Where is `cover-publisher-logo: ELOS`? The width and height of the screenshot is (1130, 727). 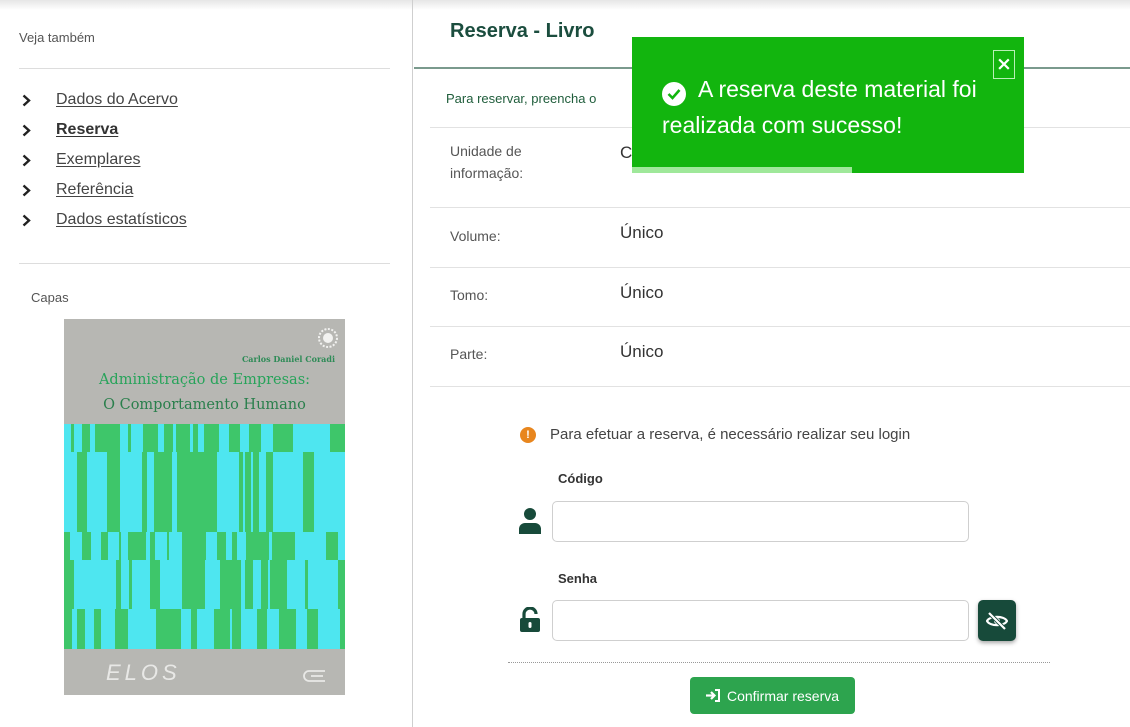 cover-publisher-logo: ELOS is located at coordinates (143, 672).